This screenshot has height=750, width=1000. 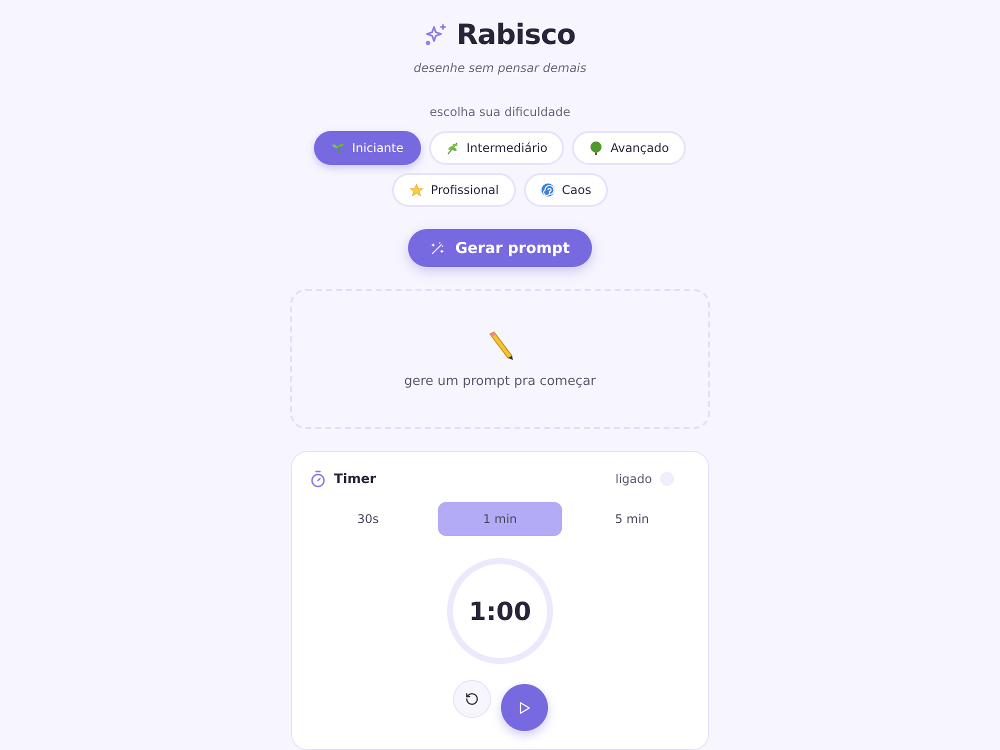 What do you see at coordinates (500, 519) in the screenshot?
I see `duration-tab: 1 min` at bounding box center [500, 519].